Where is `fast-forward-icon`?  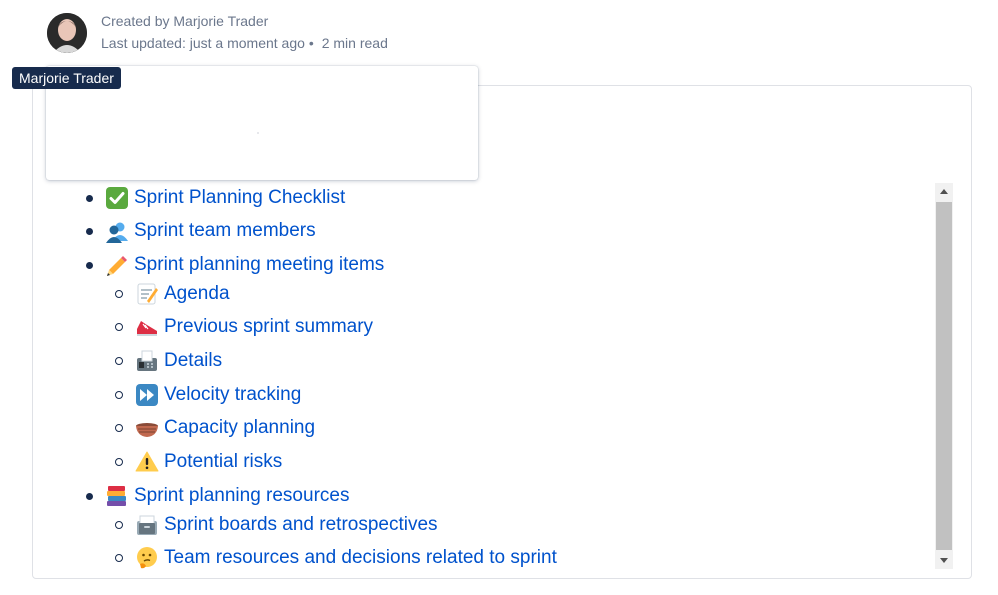
fast-forward-icon is located at coordinates (147, 395).